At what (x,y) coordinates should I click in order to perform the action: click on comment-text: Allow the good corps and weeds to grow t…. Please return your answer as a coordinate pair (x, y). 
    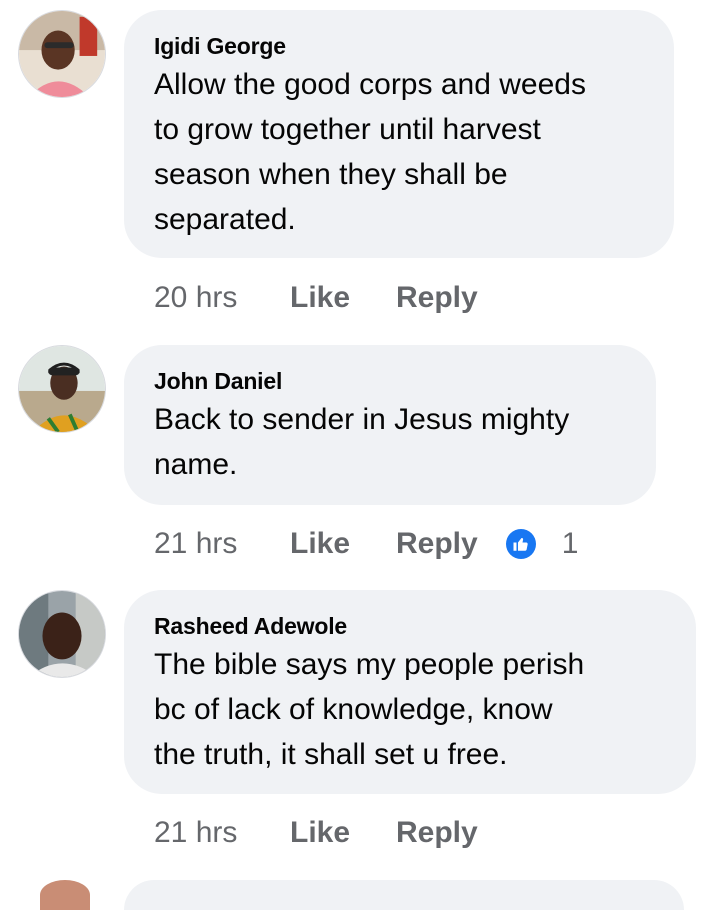
    Looking at the image, I should click on (370, 152).